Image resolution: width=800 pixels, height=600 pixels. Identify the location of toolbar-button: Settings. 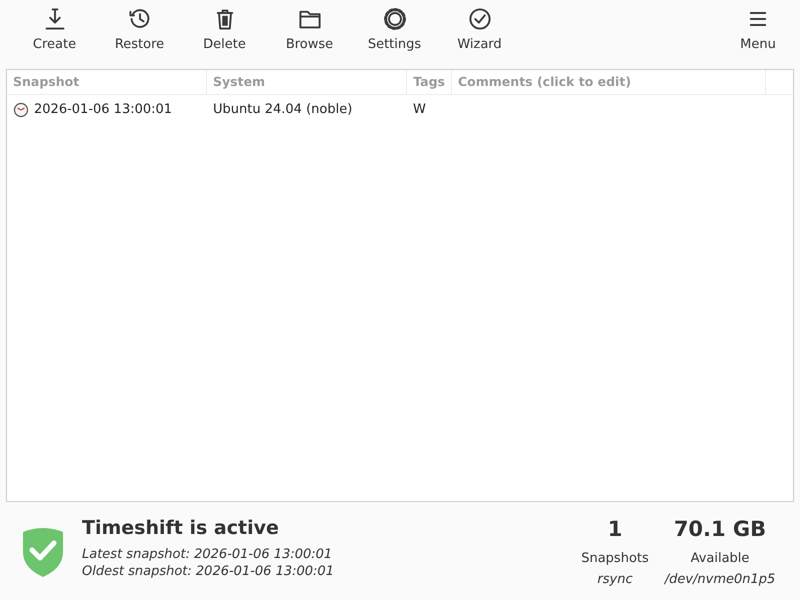
(394, 30).